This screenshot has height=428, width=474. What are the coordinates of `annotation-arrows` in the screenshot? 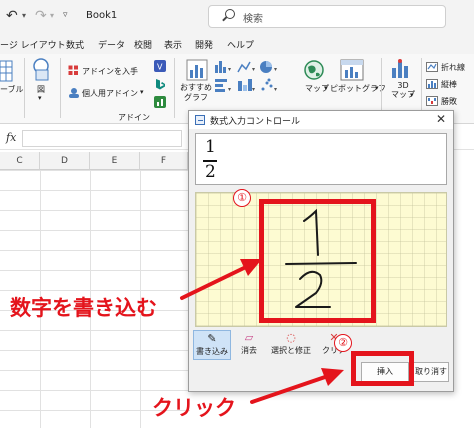 It's located at (262, 331).